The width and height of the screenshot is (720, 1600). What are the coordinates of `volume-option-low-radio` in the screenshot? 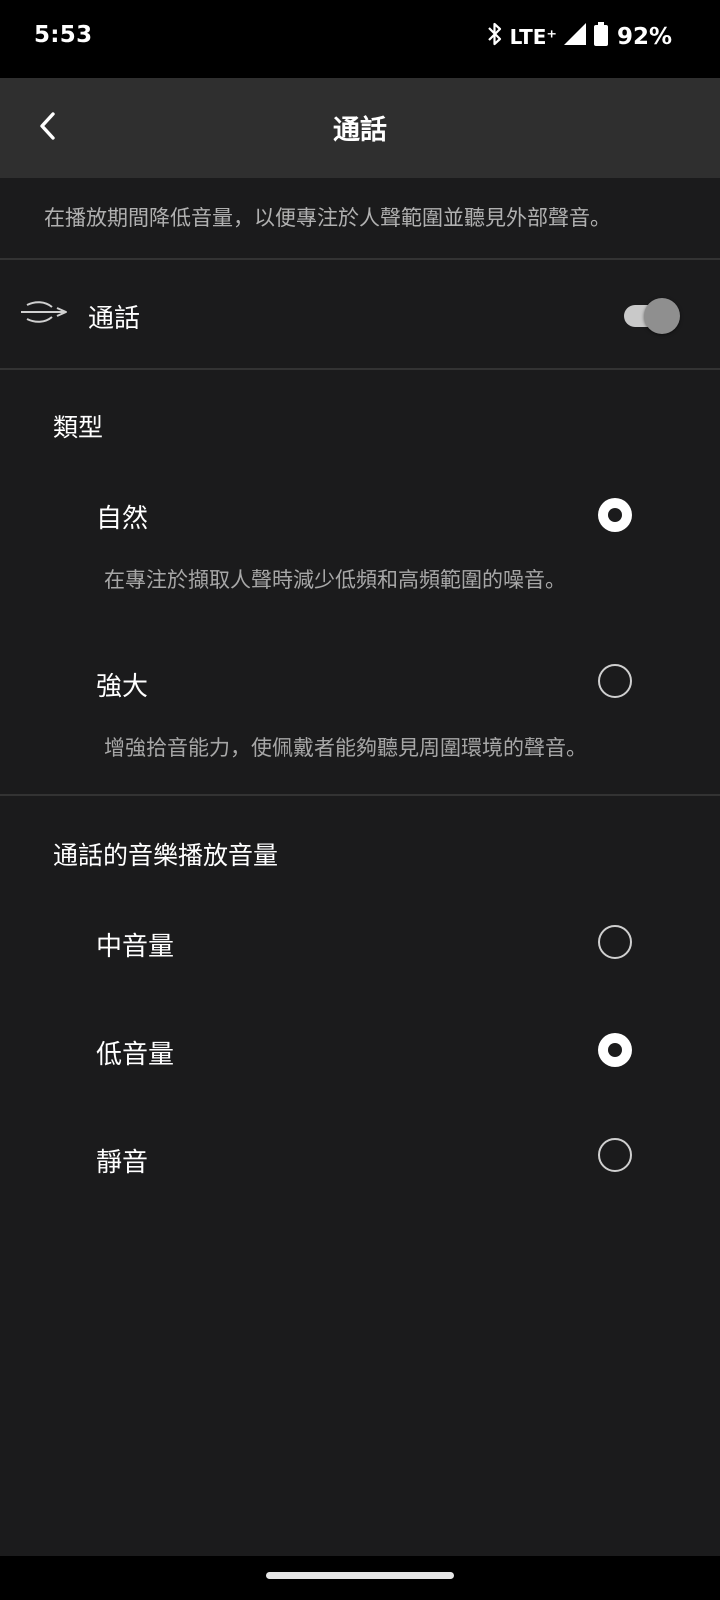 It's located at (615, 1050).